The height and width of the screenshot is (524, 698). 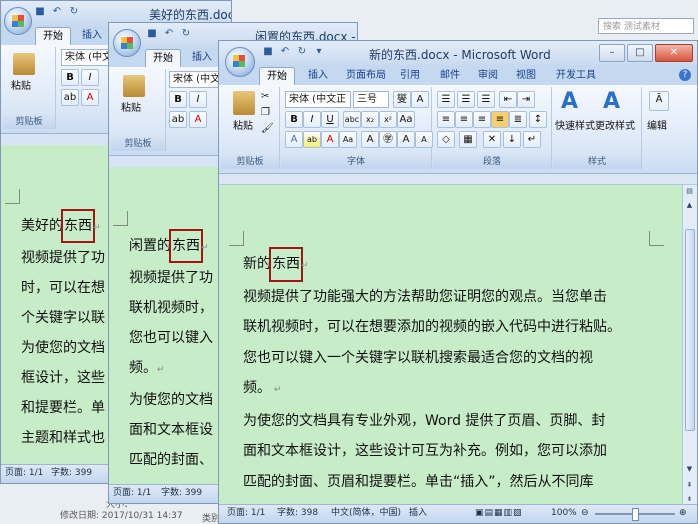 What do you see at coordinates (575, 124) in the screenshot?
I see `quick-styles-button: 快速样式` at bounding box center [575, 124].